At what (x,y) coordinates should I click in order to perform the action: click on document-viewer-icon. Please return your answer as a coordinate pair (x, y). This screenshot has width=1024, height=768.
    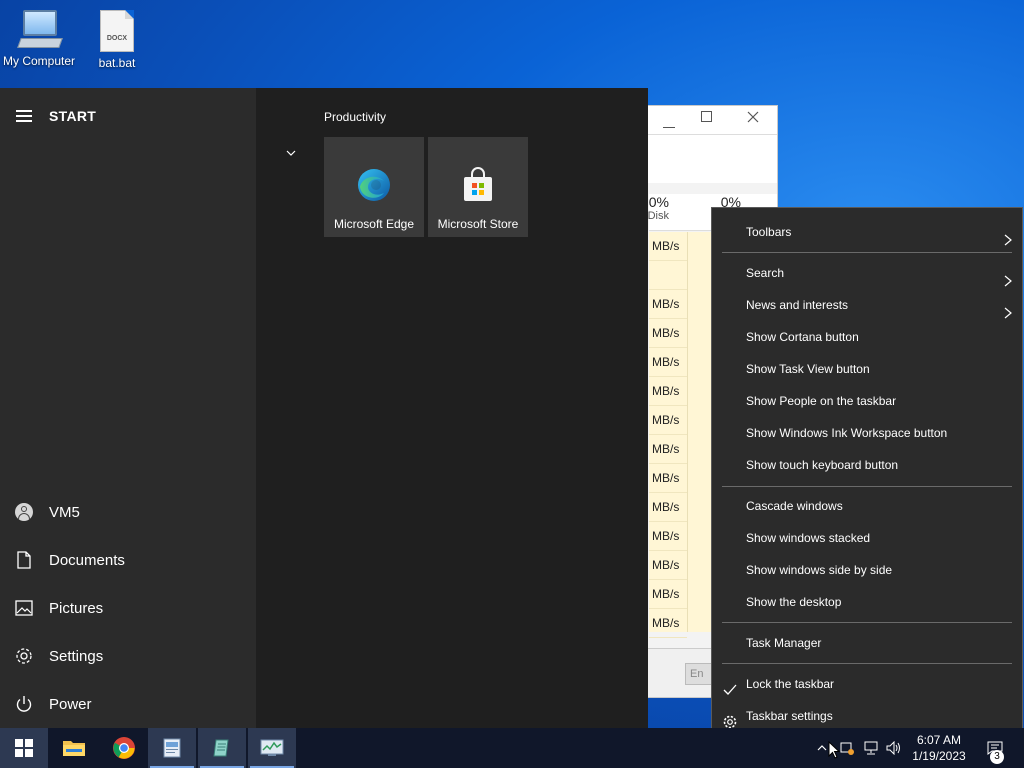
    Looking at the image, I should click on (172, 748).